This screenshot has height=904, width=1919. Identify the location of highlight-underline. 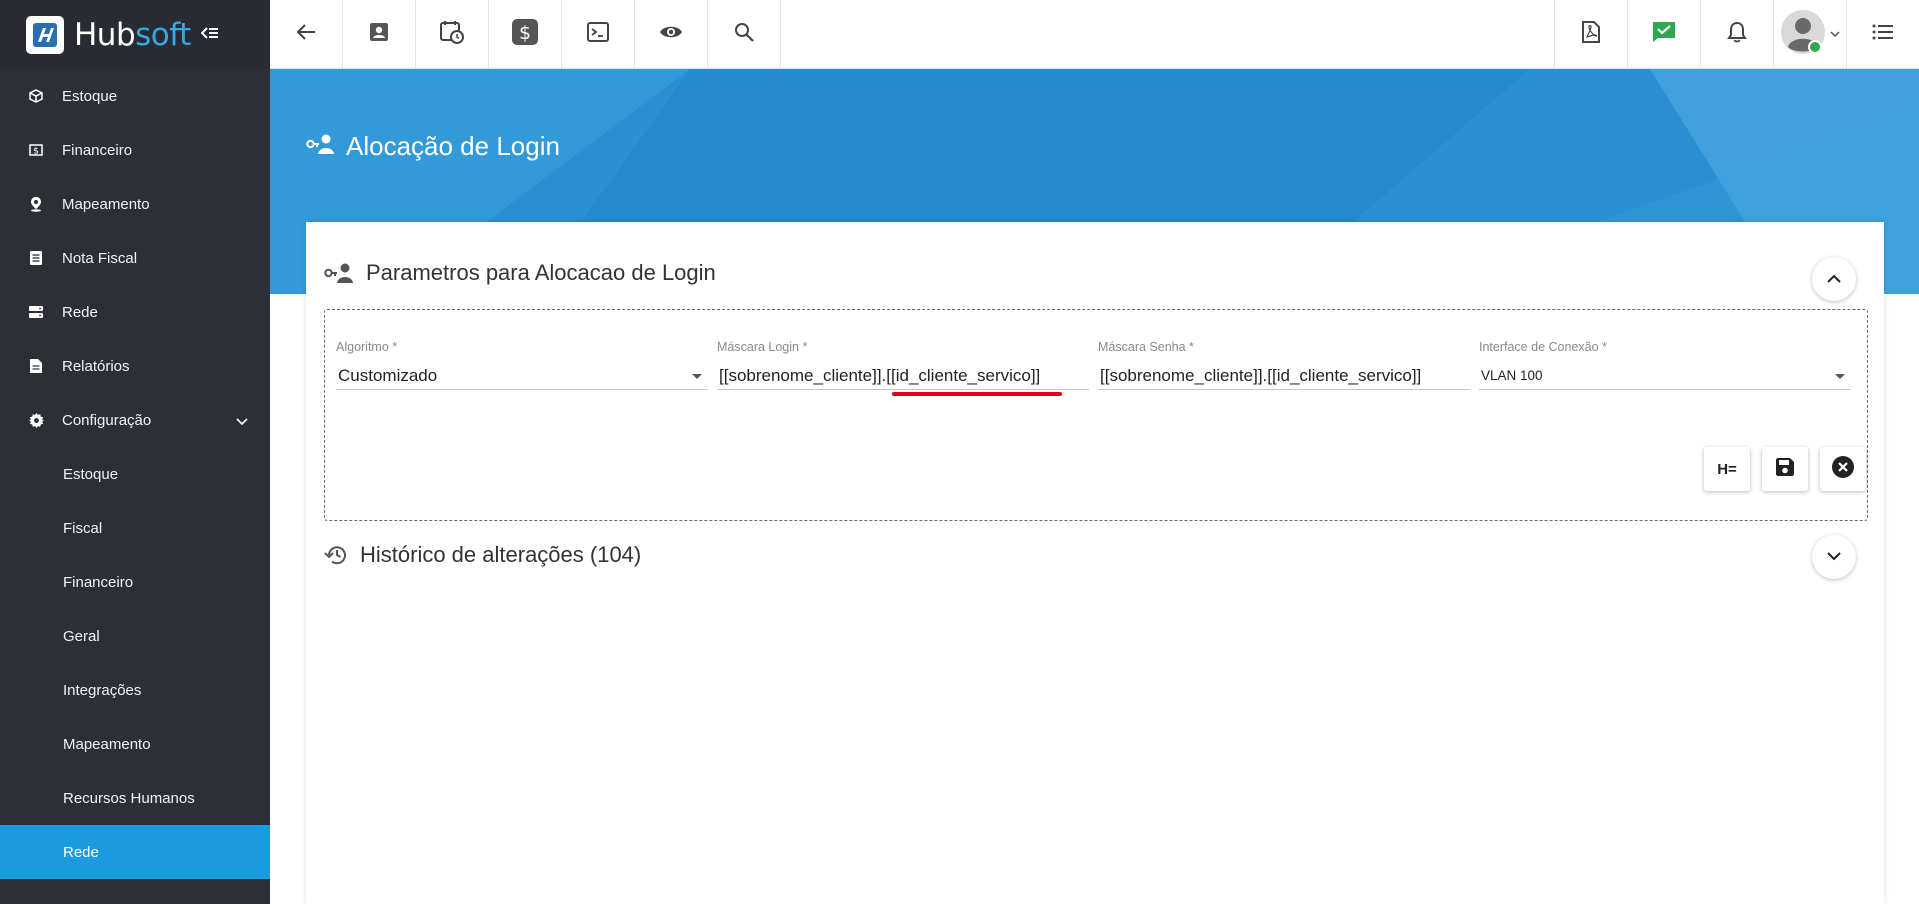
(977, 394).